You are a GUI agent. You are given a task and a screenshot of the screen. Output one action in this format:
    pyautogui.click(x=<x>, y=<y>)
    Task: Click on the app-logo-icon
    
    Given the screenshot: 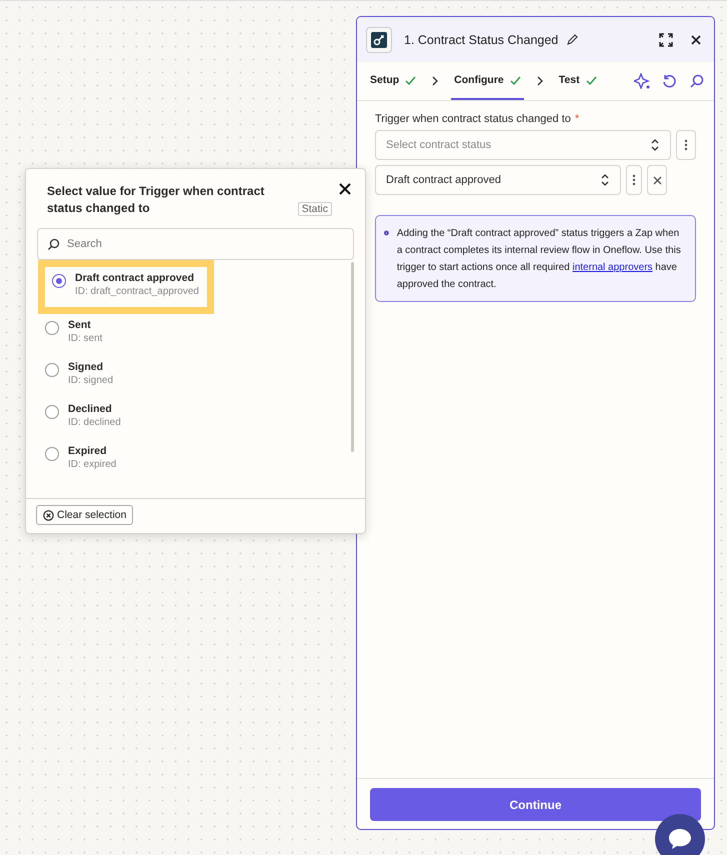 What is the action you would take?
    pyautogui.click(x=379, y=39)
    